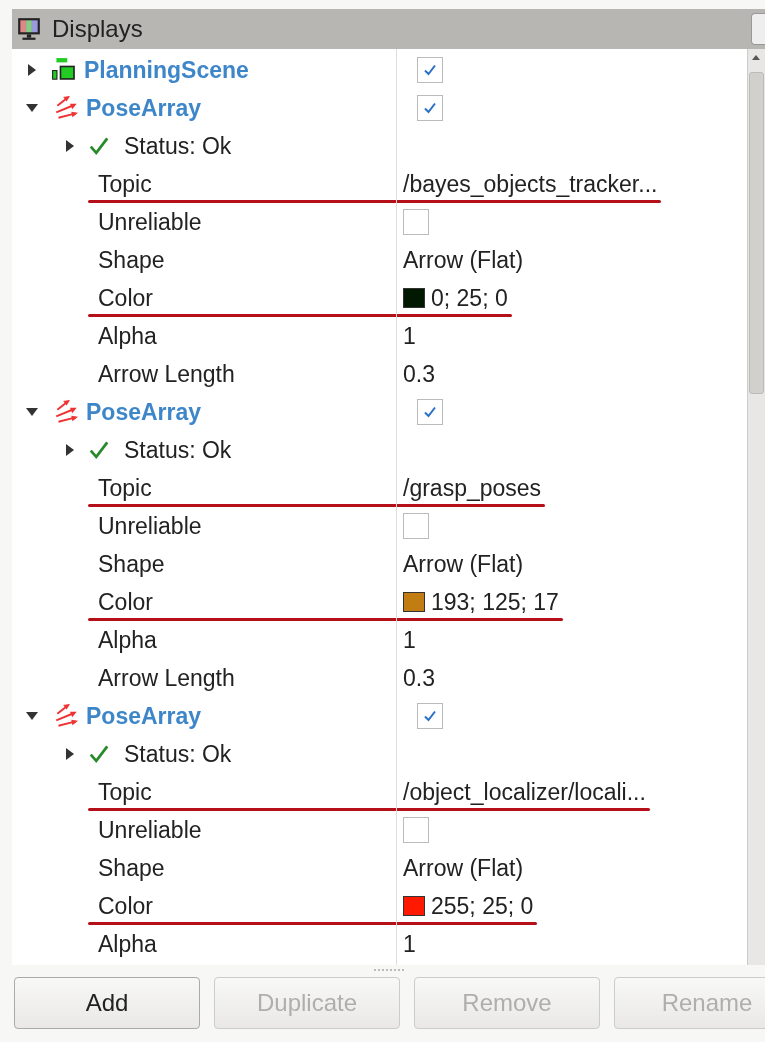 Image resolution: width=765 pixels, height=1042 pixels. What do you see at coordinates (469, 298) in the screenshot?
I see `property-value: 0; 25; 0` at bounding box center [469, 298].